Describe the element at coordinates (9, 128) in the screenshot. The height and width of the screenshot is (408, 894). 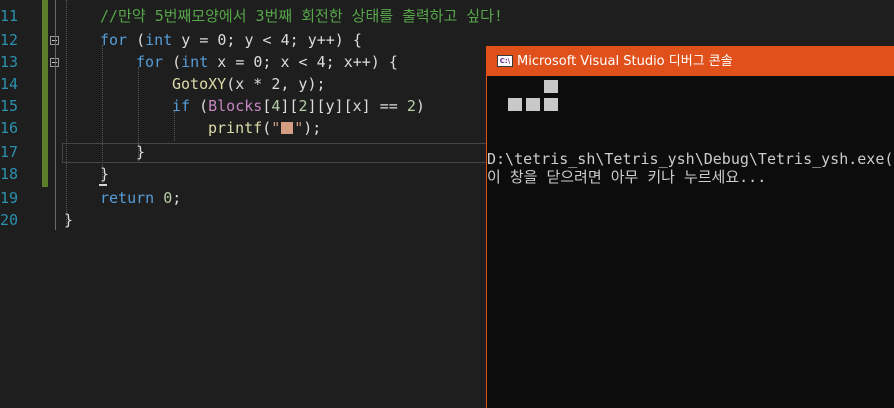
I see `line-number: 16` at that location.